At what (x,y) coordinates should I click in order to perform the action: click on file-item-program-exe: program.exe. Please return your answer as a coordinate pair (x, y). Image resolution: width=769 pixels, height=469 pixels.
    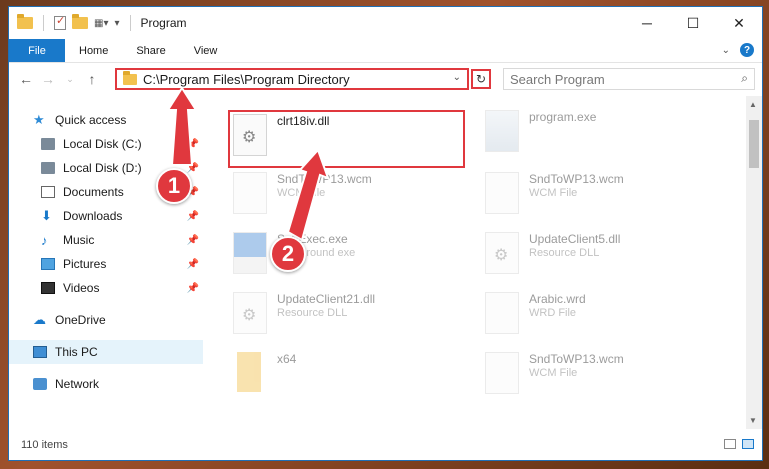
    Looking at the image, I should click on (540, 131).